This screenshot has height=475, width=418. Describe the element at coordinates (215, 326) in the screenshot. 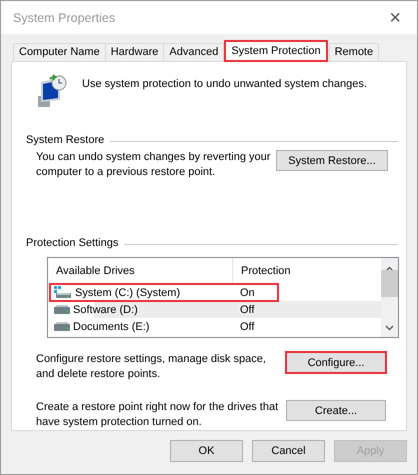

I see `drive-row: Documents (E:) Off` at that location.